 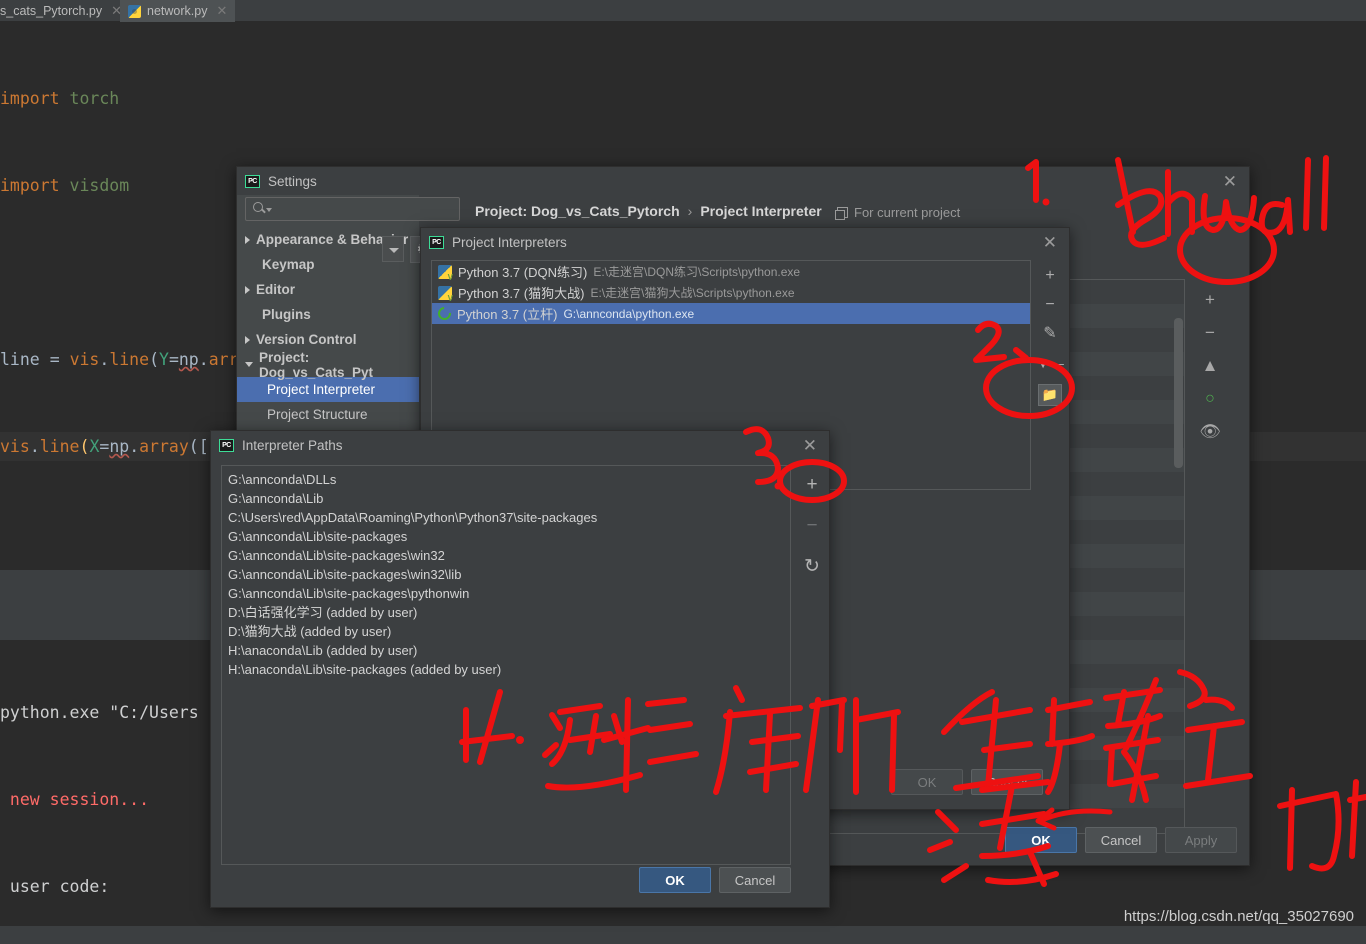 I want to click on interpreters-buttons: OK Cancel, so click(x=967, y=782).